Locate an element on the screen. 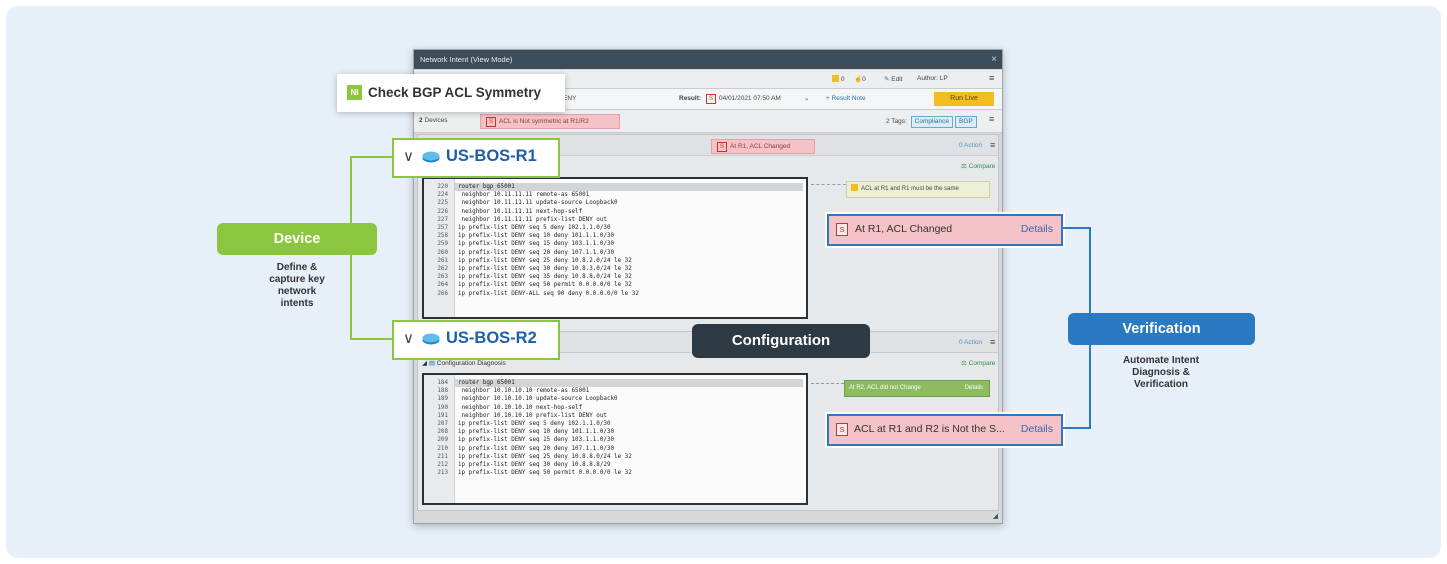 The image size is (1447, 564). result-label: Result: is located at coordinates (690, 98).